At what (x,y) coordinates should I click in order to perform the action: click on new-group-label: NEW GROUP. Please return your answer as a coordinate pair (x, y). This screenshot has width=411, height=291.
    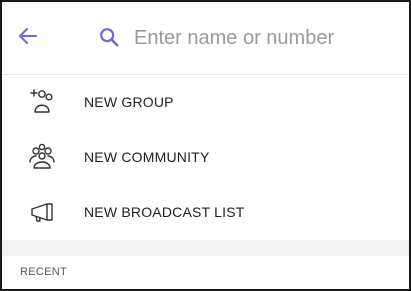
    Looking at the image, I should click on (129, 102).